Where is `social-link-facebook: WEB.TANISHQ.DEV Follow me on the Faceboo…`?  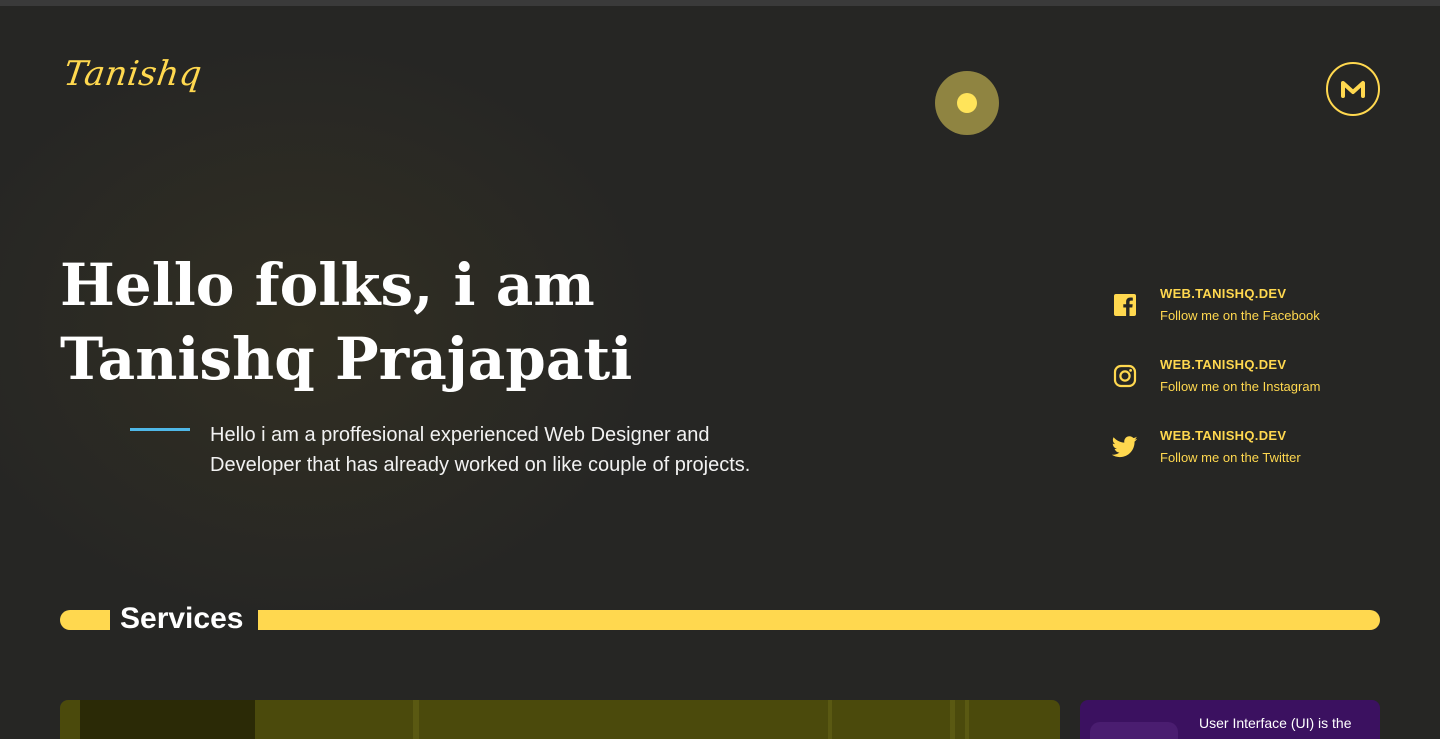 social-link-facebook: WEB.TANISHQ.DEV Follow me on the Faceboo… is located at coordinates (1260, 319).